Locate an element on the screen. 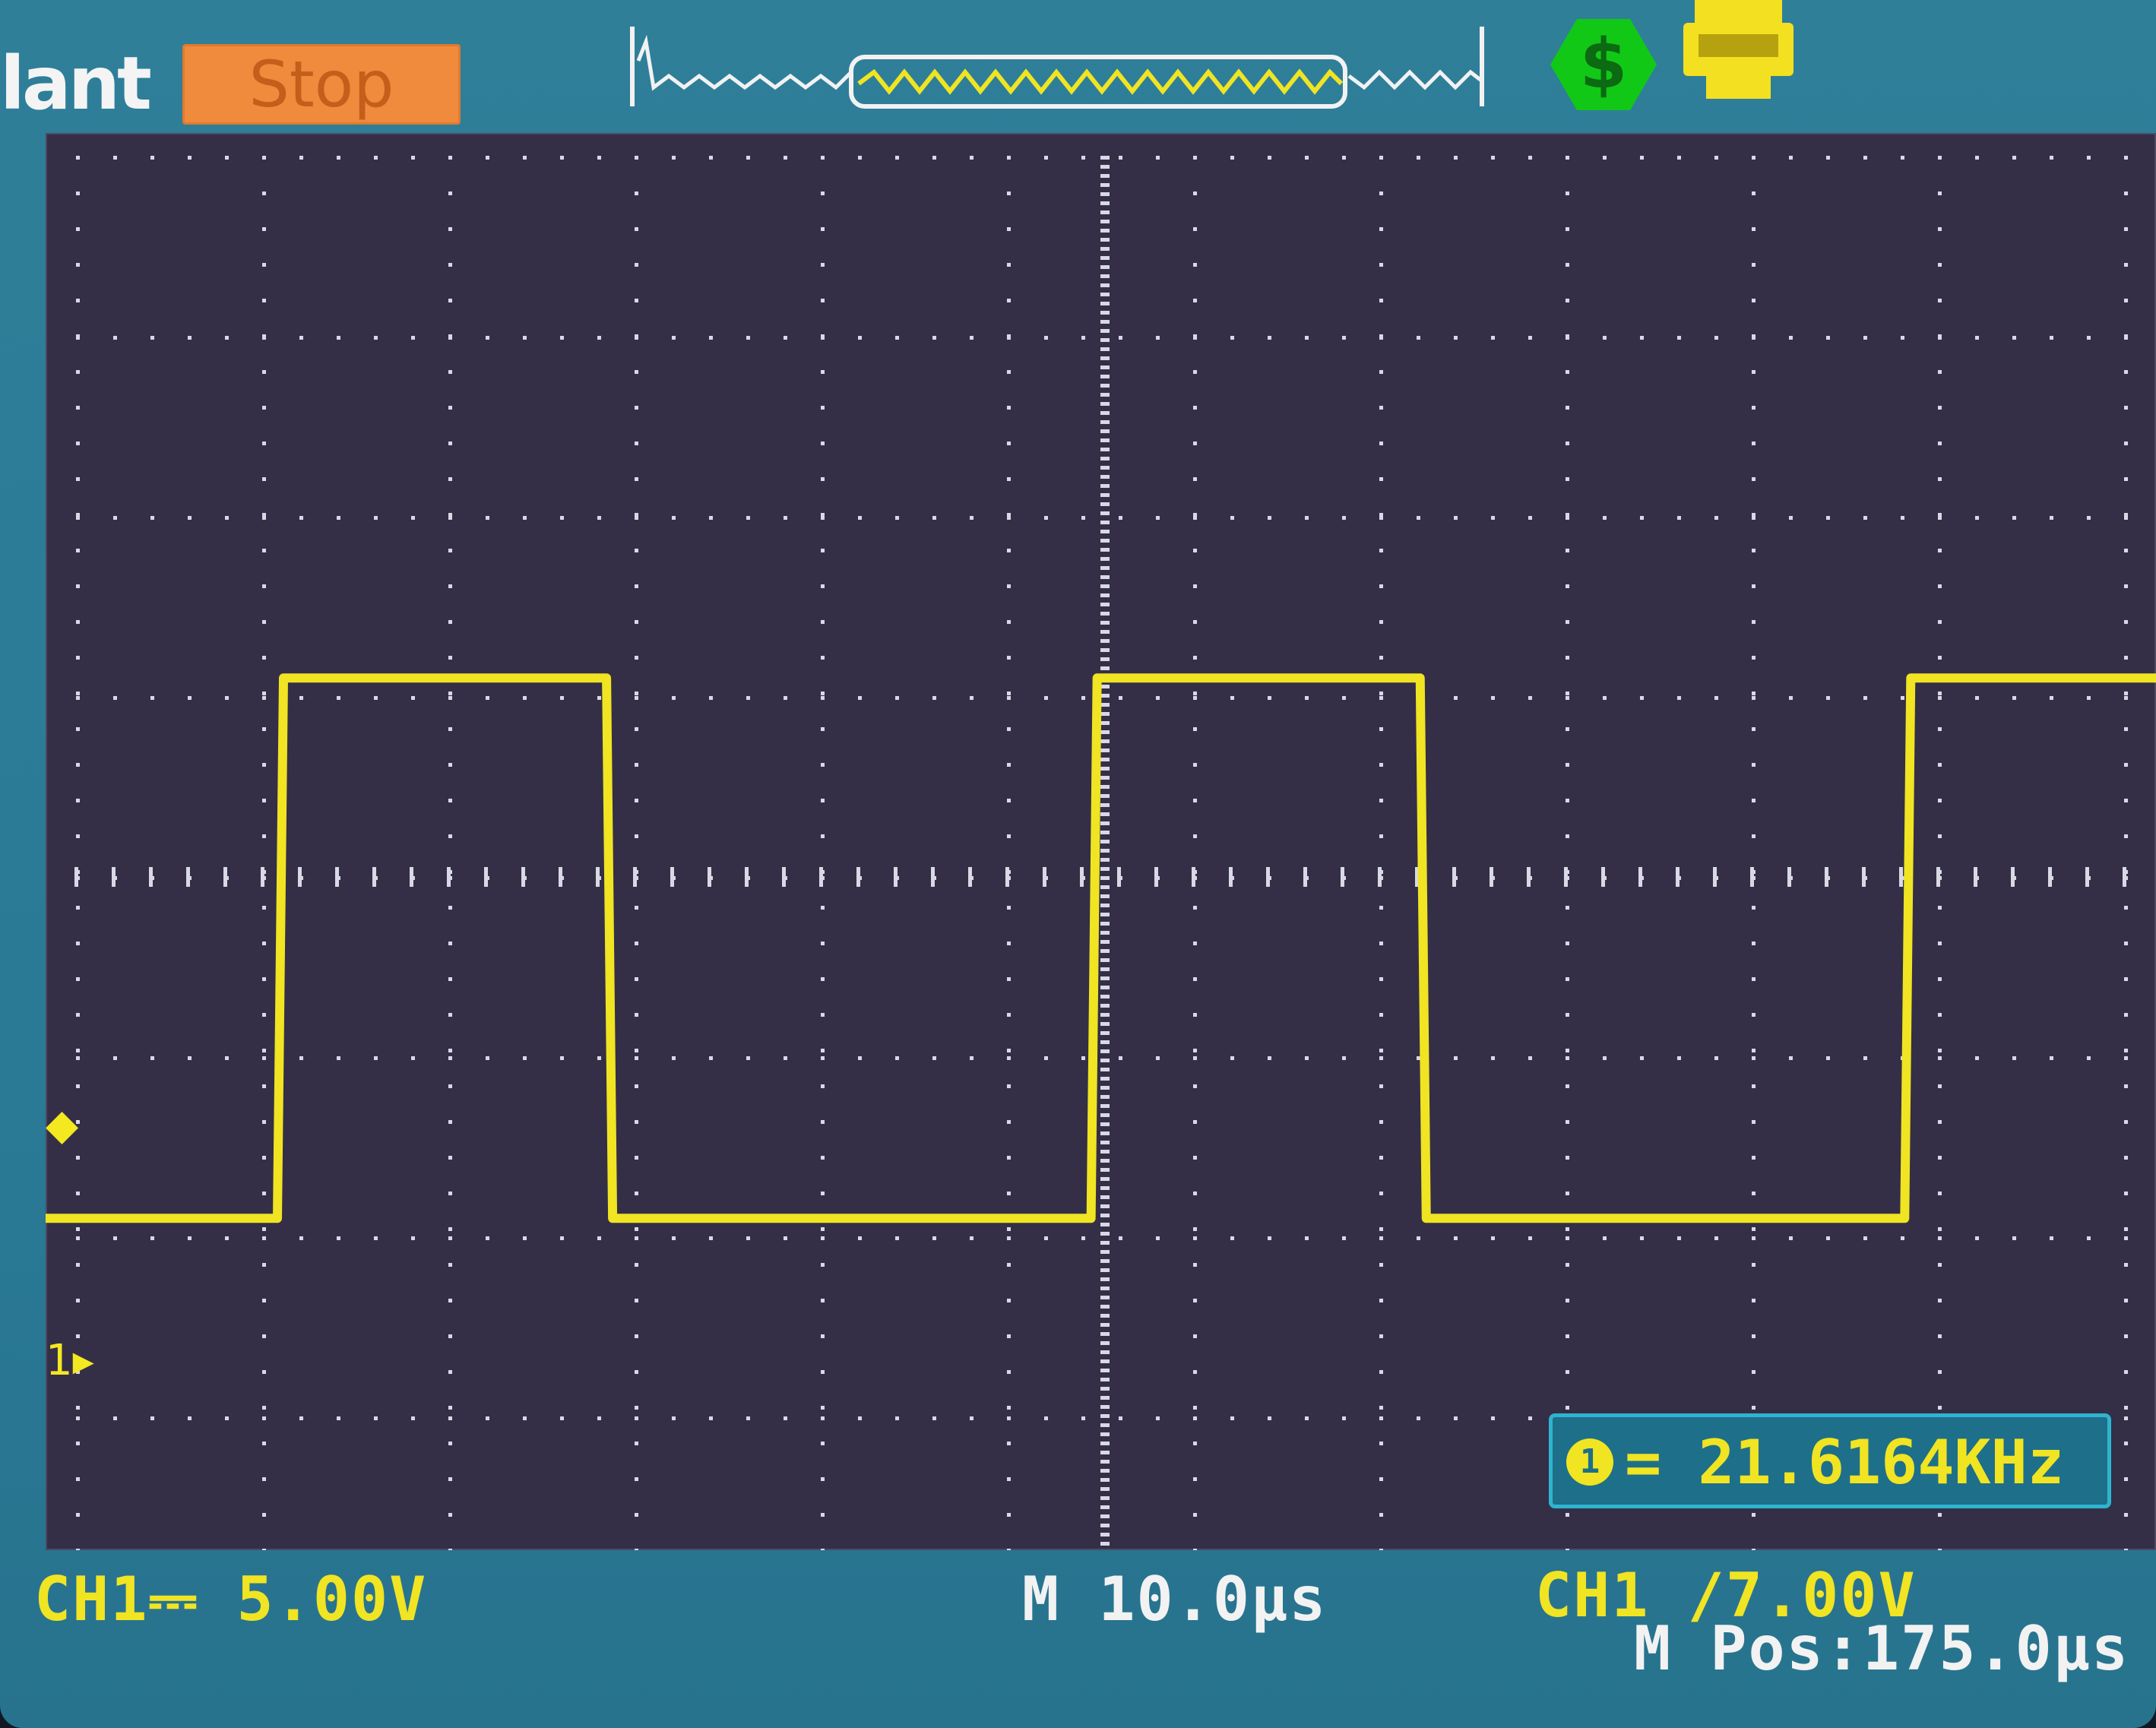 The height and width of the screenshot is (1728, 2156). timebase-readout: M 10.0μs is located at coordinates (1175, 1600).